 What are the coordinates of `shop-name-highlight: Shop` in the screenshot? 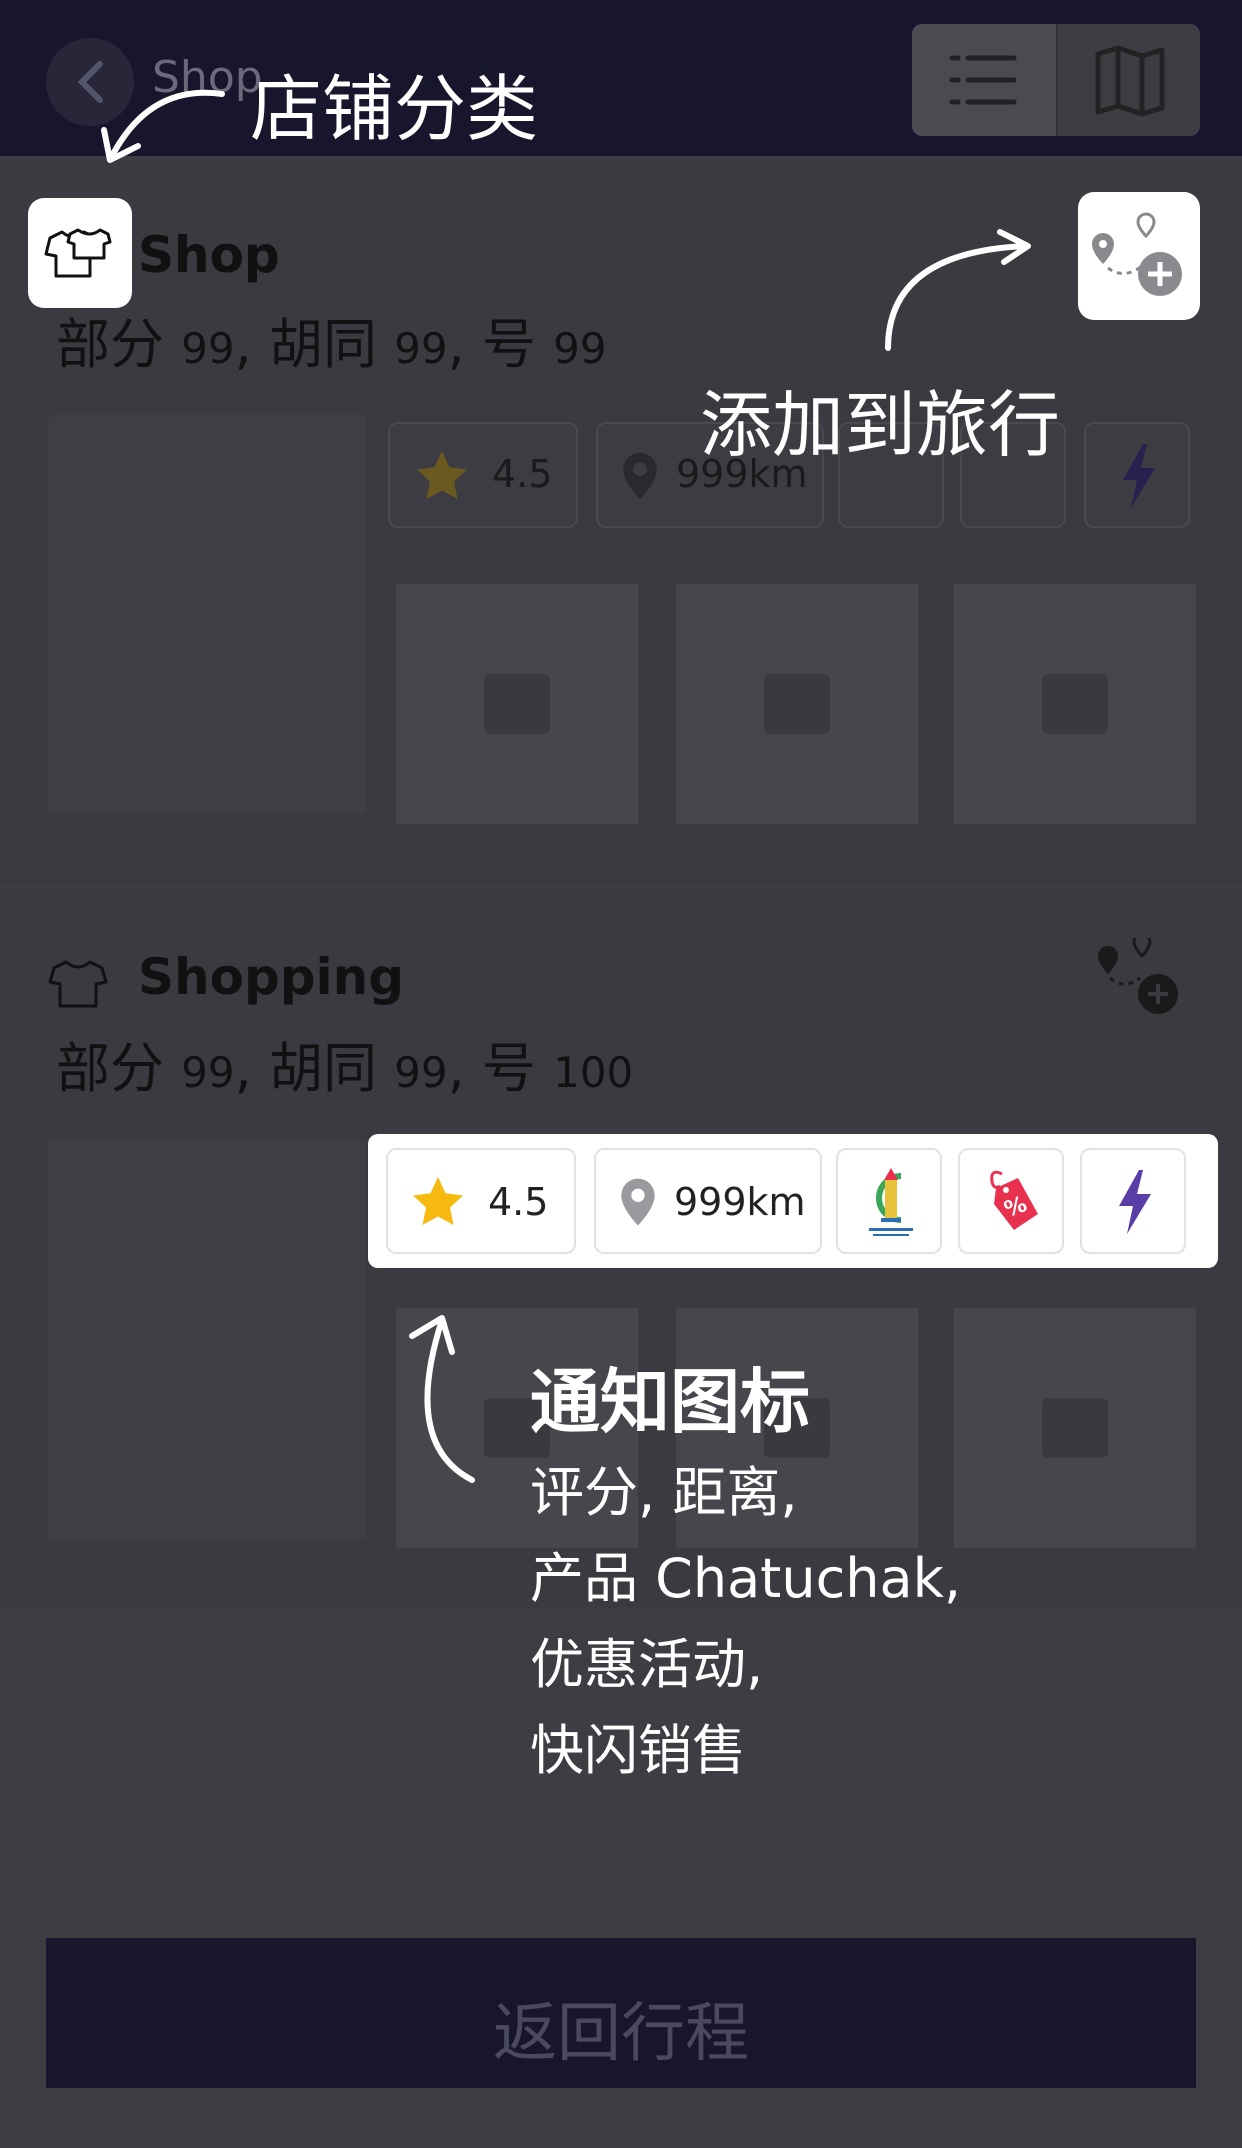 It's located at (209, 255).